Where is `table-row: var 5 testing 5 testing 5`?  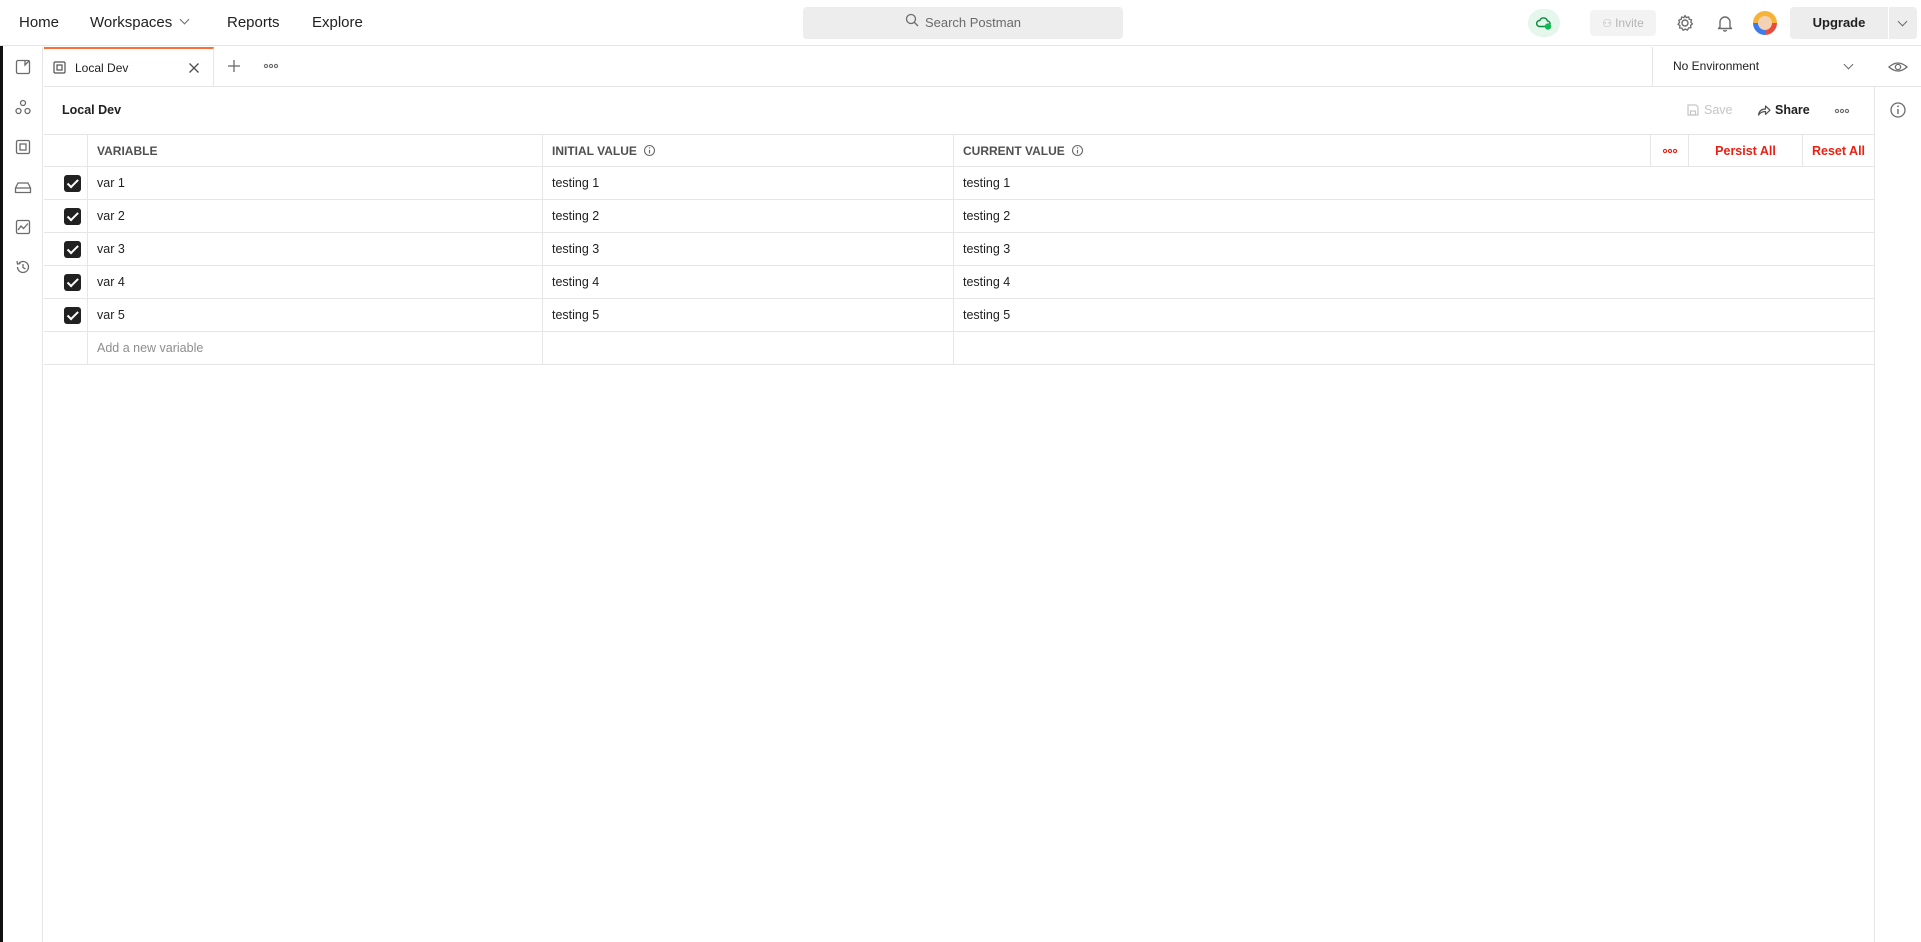 table-row: var 5 testing 5 testing 5 is located at coordinates (959, 315).